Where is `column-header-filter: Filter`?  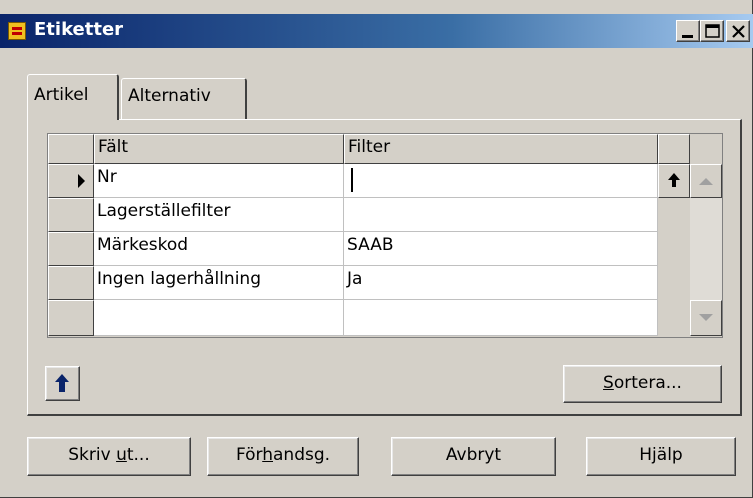
column-header-filter: Filter is located at coordinates (501, 149).